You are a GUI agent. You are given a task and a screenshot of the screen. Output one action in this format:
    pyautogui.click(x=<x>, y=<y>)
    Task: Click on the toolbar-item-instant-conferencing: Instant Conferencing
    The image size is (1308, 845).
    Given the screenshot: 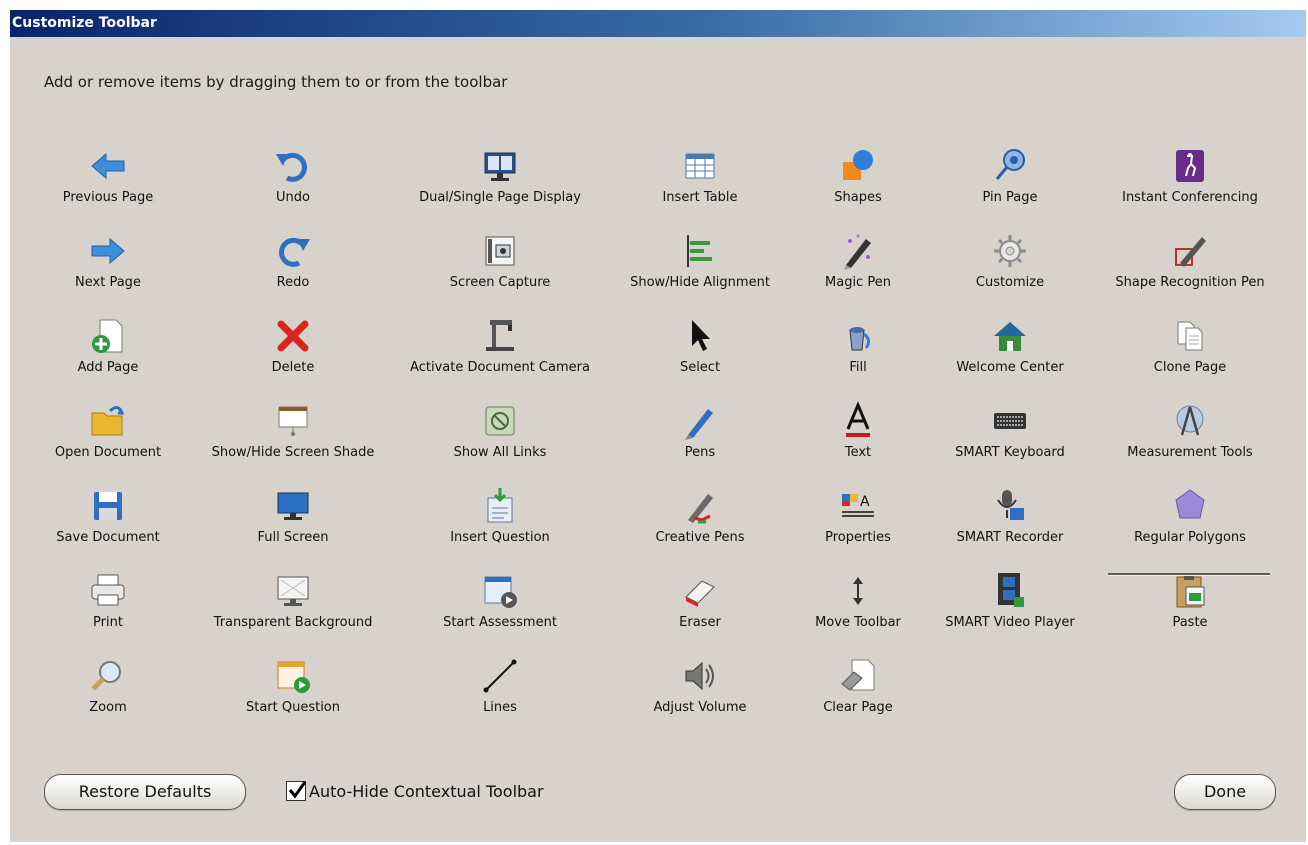 What is the action you would take?
    pyautogui.click(x=1190, y=185)
    